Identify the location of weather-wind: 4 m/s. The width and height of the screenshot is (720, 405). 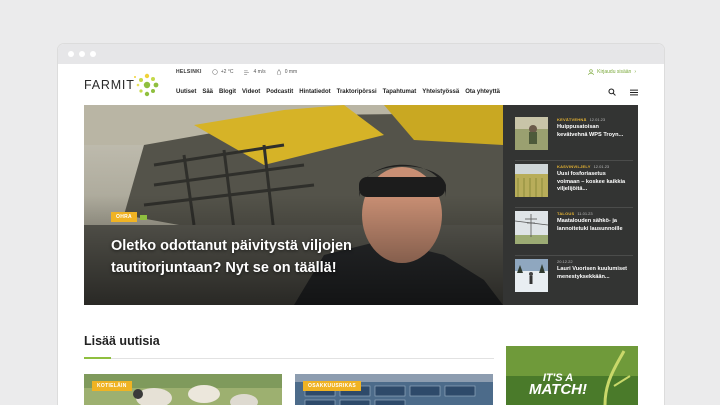
(254, 72).